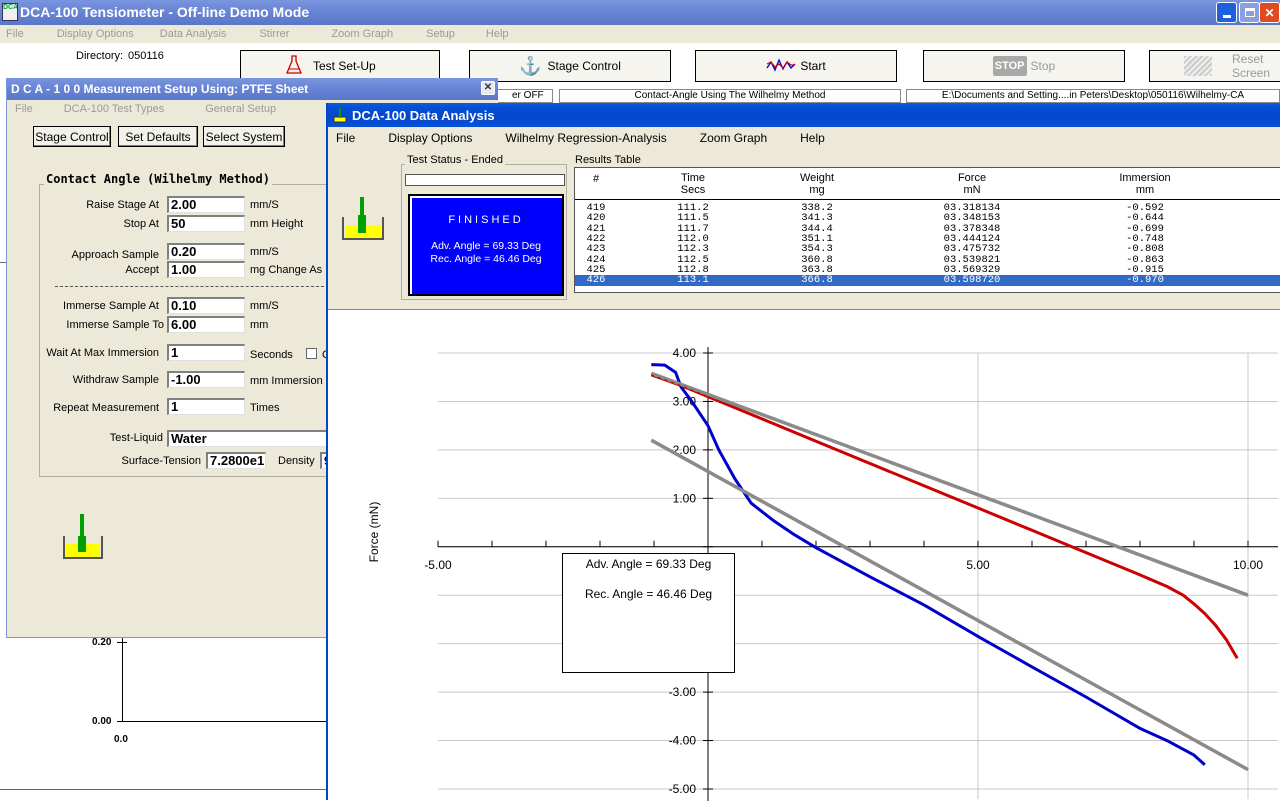 Image resolution: width=1280 pixels, height=801 pixels. I want to click on start-label: Start, so click(813, 66).